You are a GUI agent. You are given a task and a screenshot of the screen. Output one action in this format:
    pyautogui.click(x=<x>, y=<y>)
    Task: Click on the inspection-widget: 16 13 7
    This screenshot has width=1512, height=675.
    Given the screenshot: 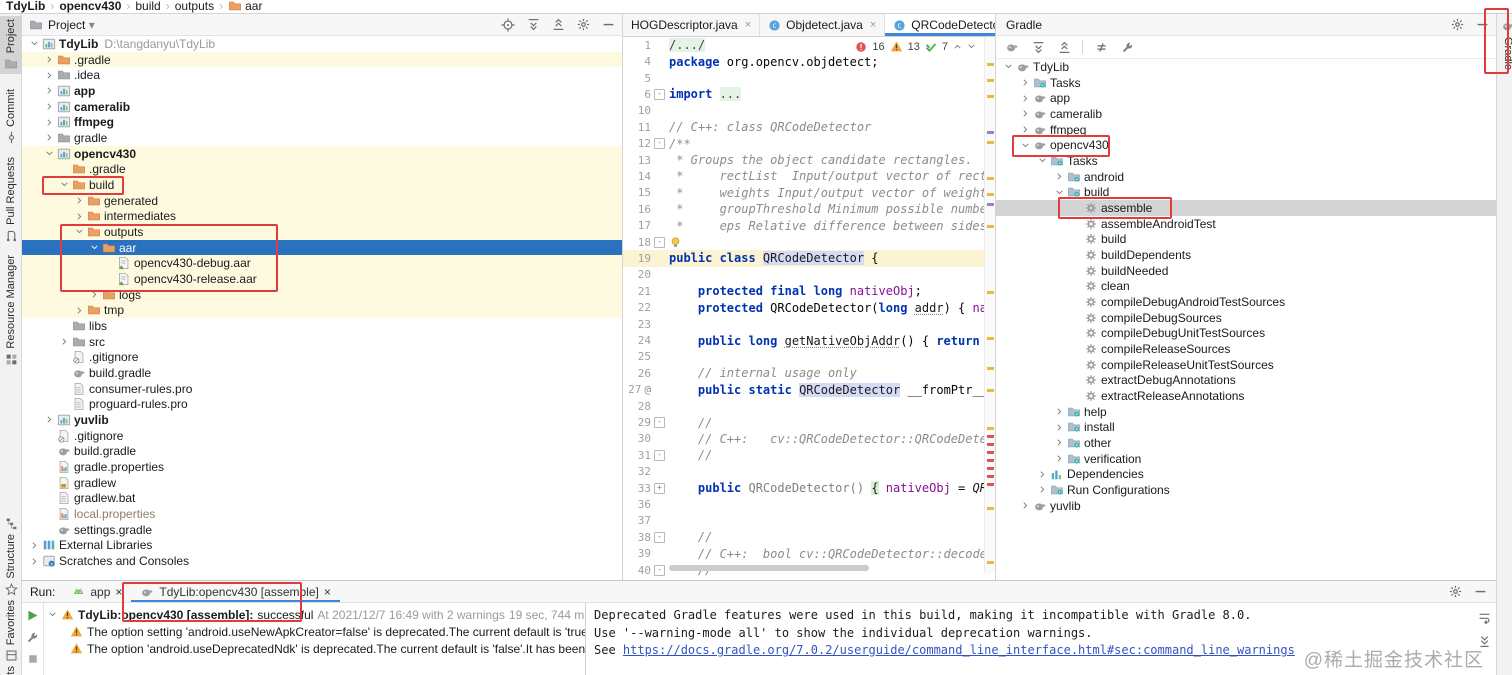 What is the action you would take?
    pyautogui.click(x=915, y=46)
    